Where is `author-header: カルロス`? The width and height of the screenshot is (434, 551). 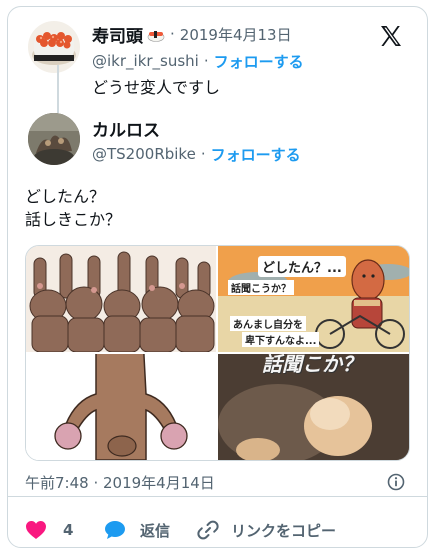 author-header: カルロス is located at coordinates (126, 128).